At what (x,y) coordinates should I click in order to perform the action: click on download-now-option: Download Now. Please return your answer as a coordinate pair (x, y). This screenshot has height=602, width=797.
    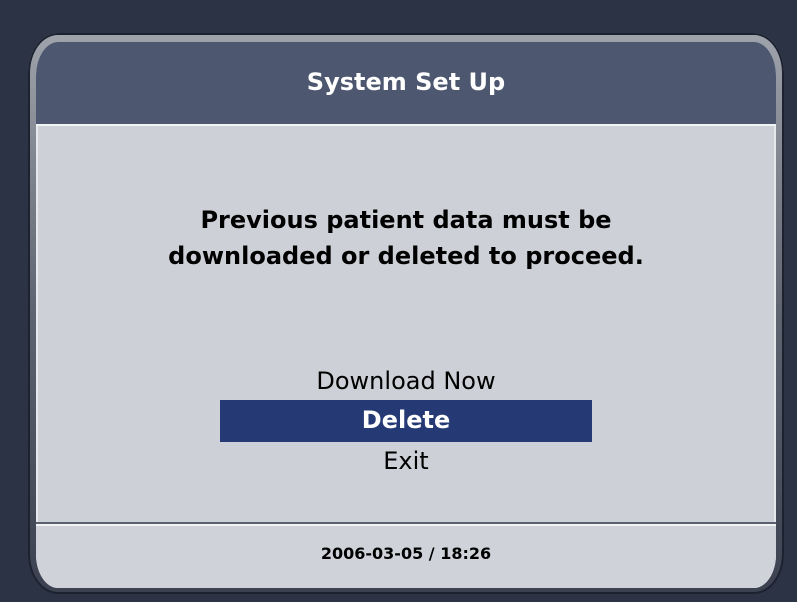
    Looking at the image, I should click on (406, 381).